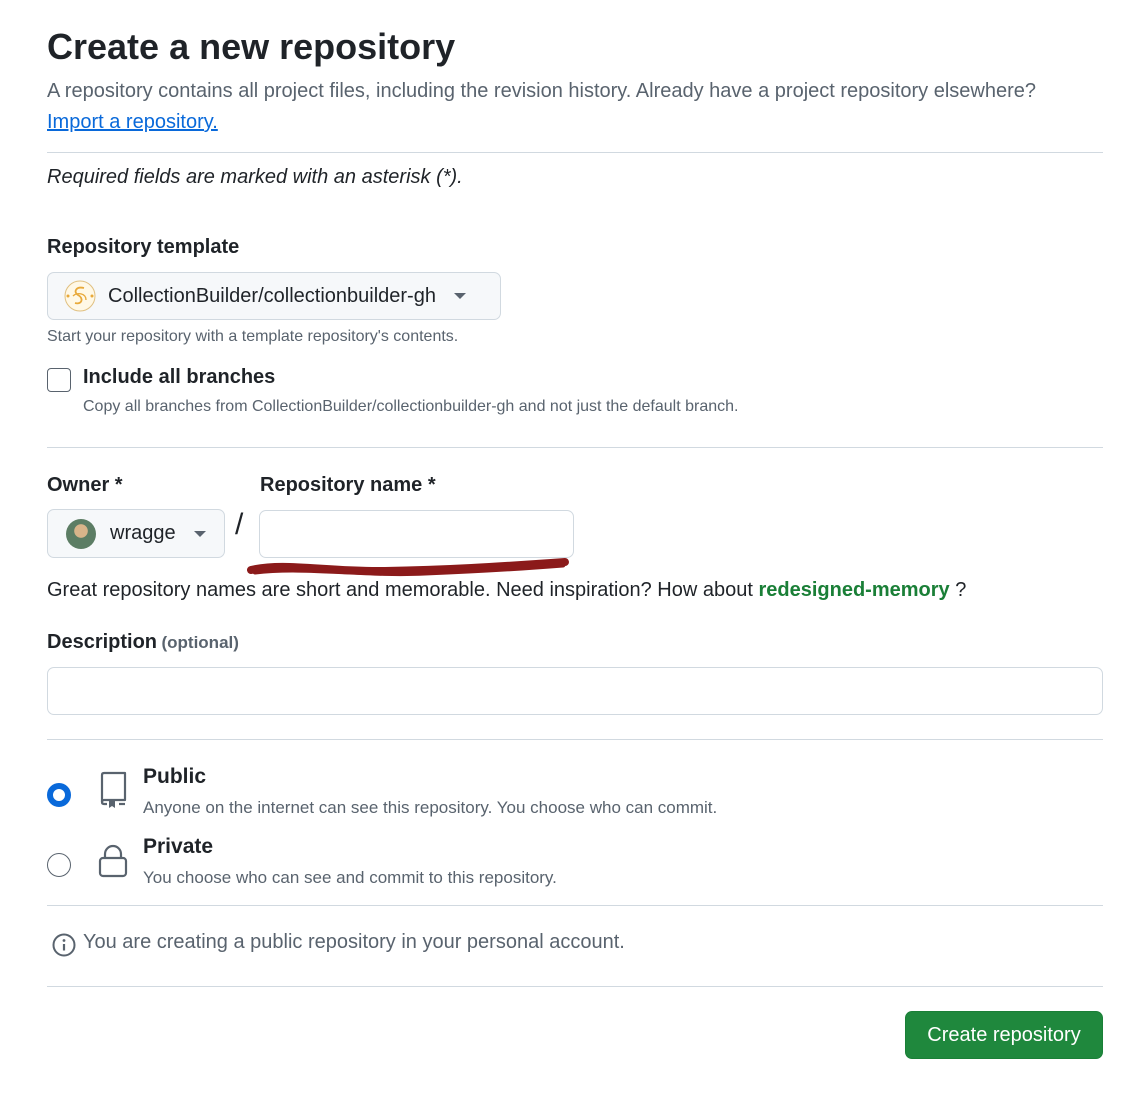 This screenshot has height=1099, width=1143. I want to click on collectionbuilder-logo-icon, so click(80, 296).